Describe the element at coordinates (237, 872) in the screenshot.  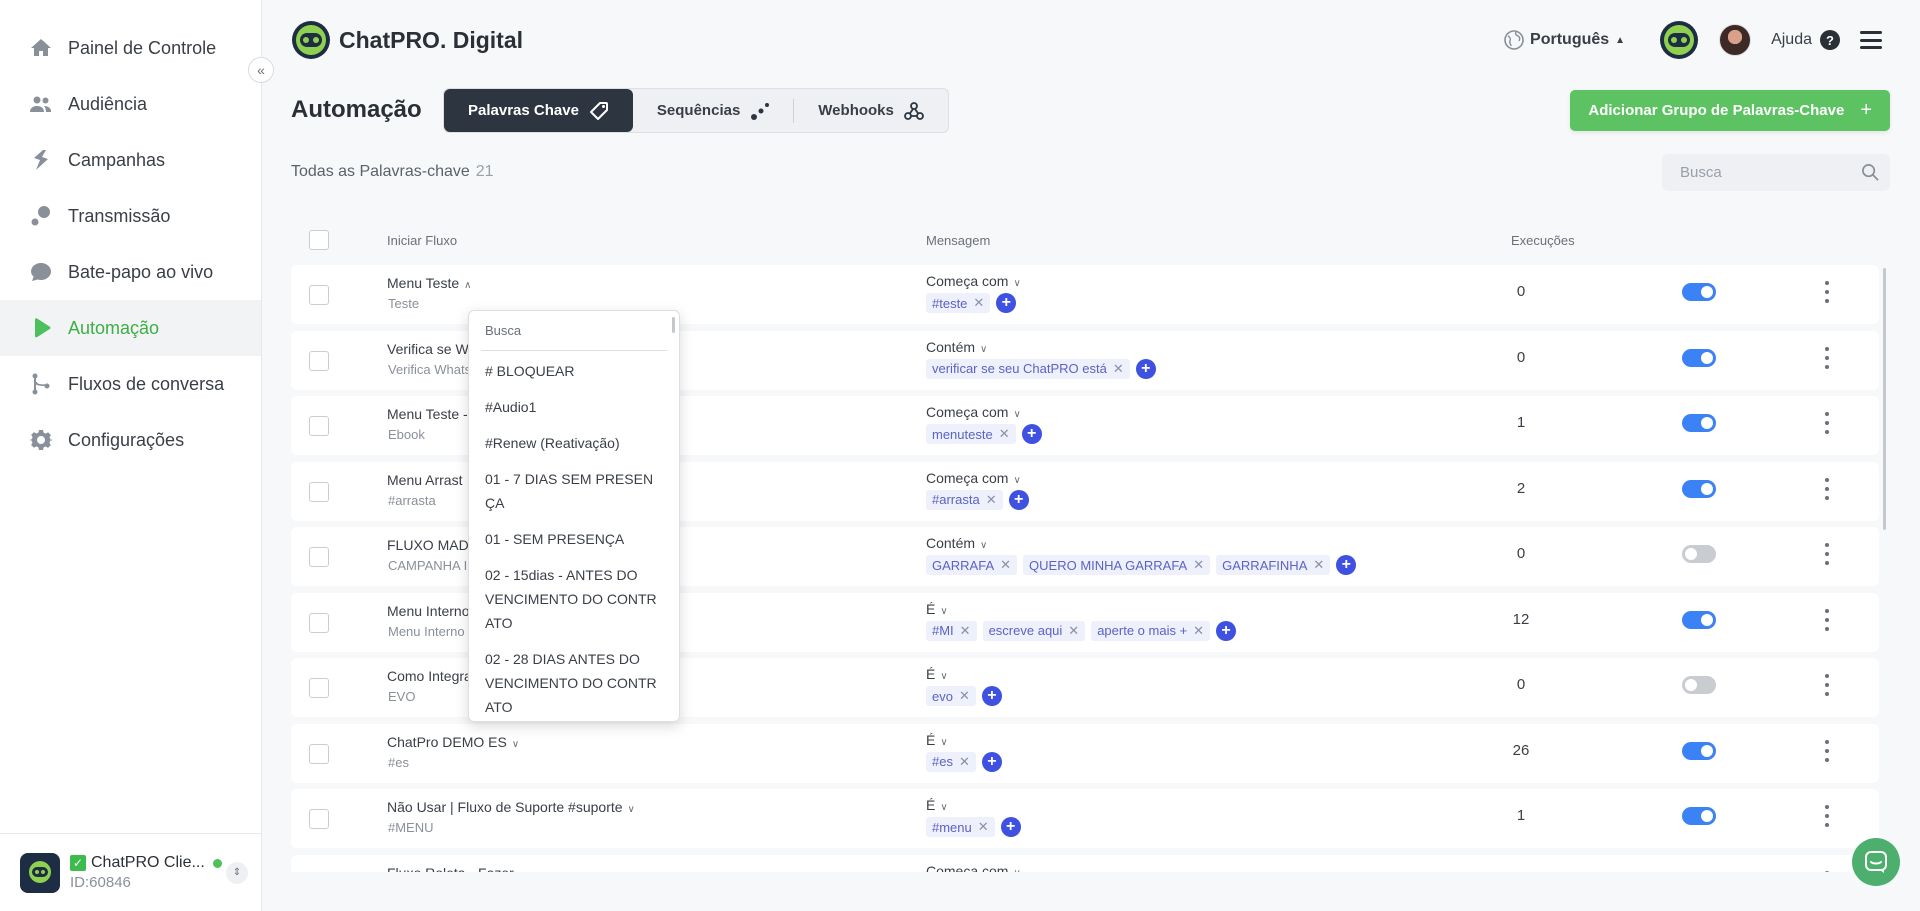
I see `chevron-updown-icon: ⇕` at that location.